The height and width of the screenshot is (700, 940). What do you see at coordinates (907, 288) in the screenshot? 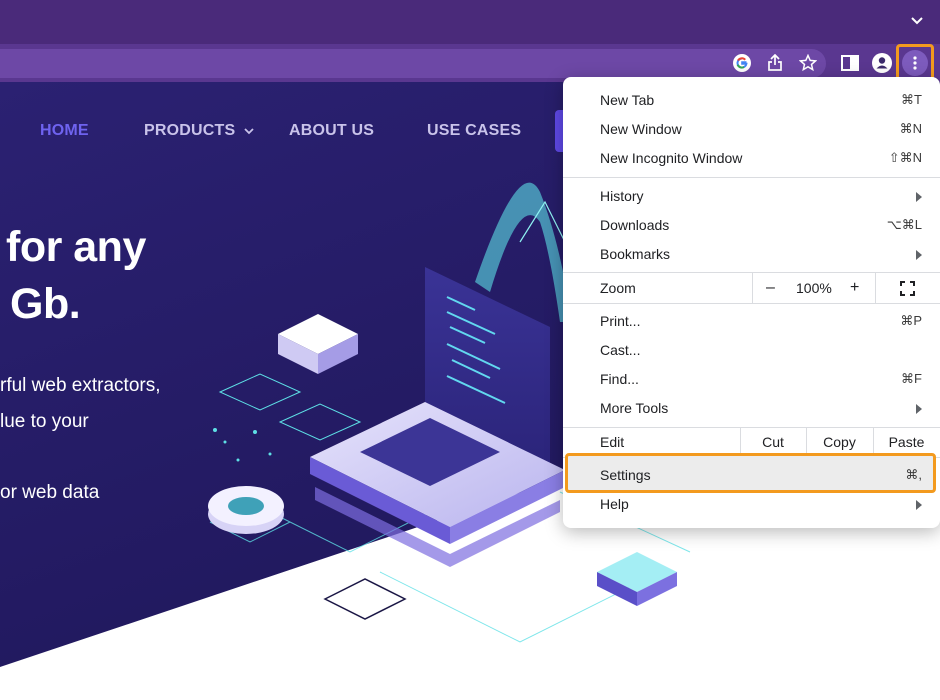
I see `fullscreen-icon` at bounding box center [907, 288].